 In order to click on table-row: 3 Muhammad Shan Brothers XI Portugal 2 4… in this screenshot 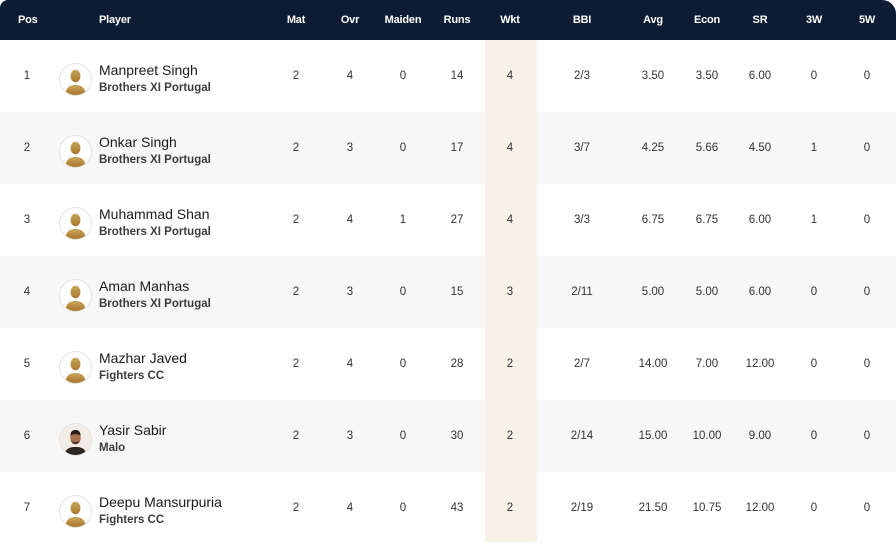, I will do `click(448, 220)`.